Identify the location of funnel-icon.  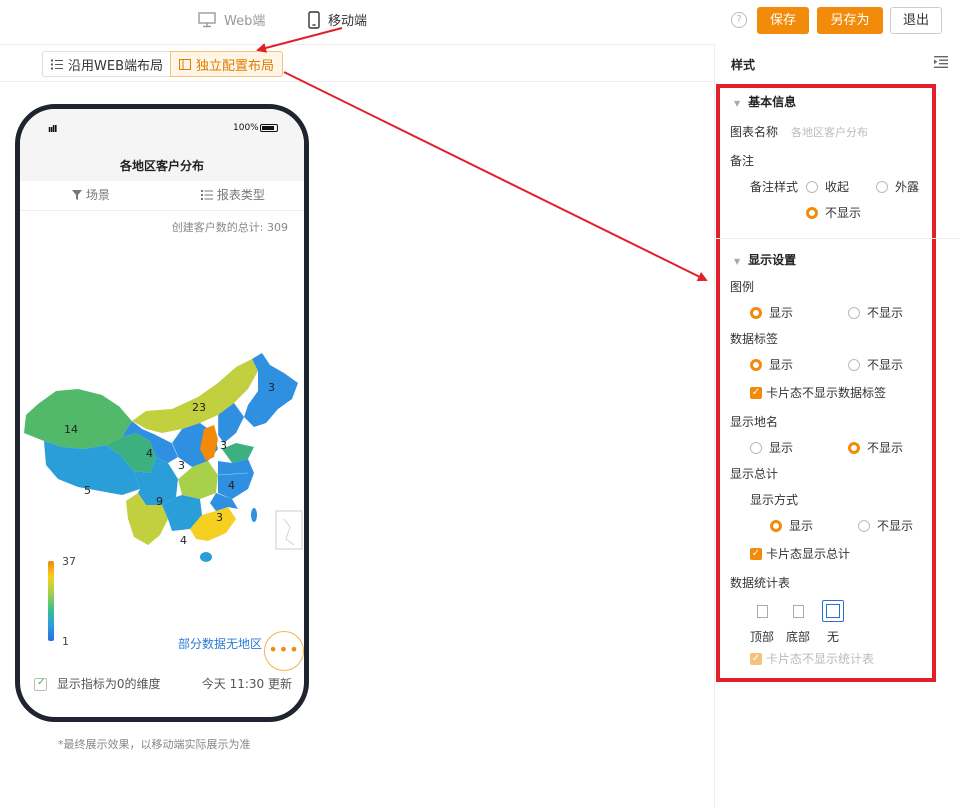
(77, 195).